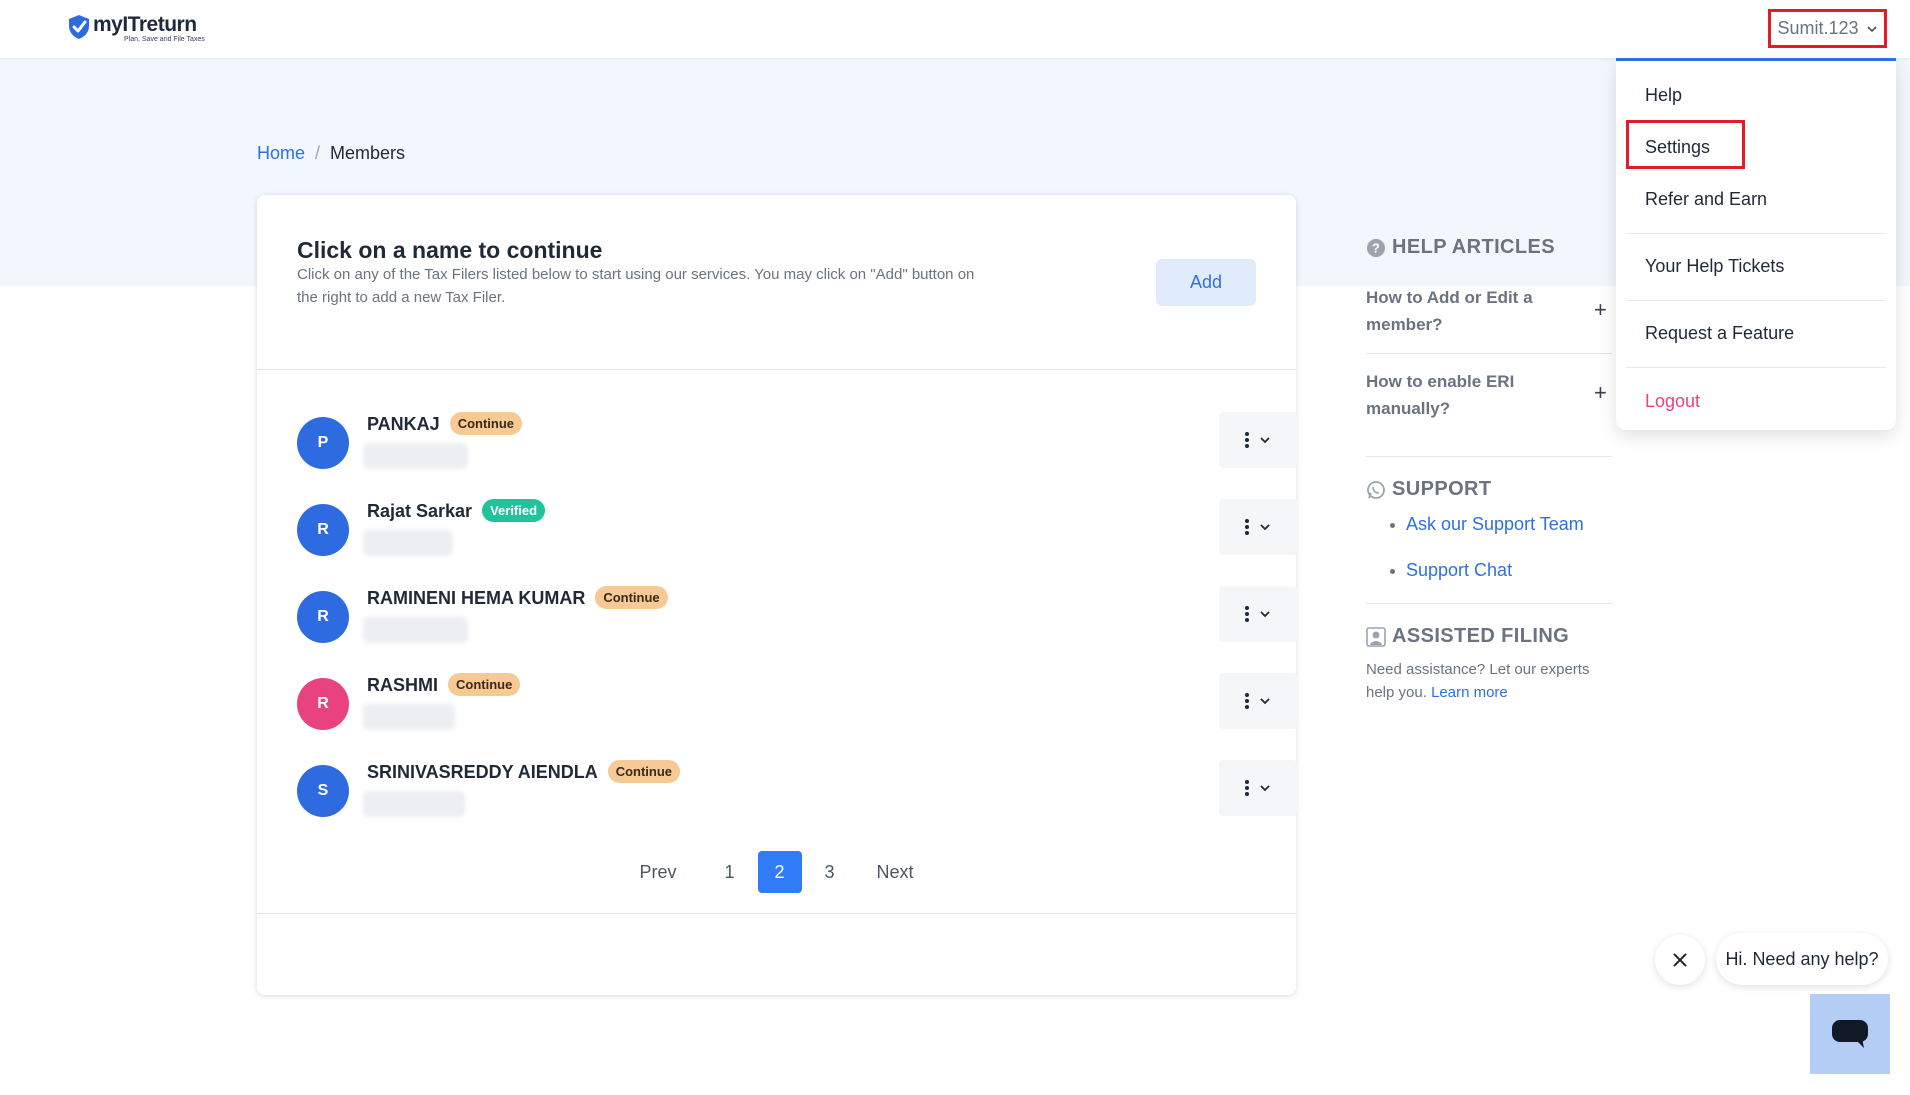 The width and height of the screenshot is (1910, 1095). I want to click on chat-icon, so click(1850, 1034).